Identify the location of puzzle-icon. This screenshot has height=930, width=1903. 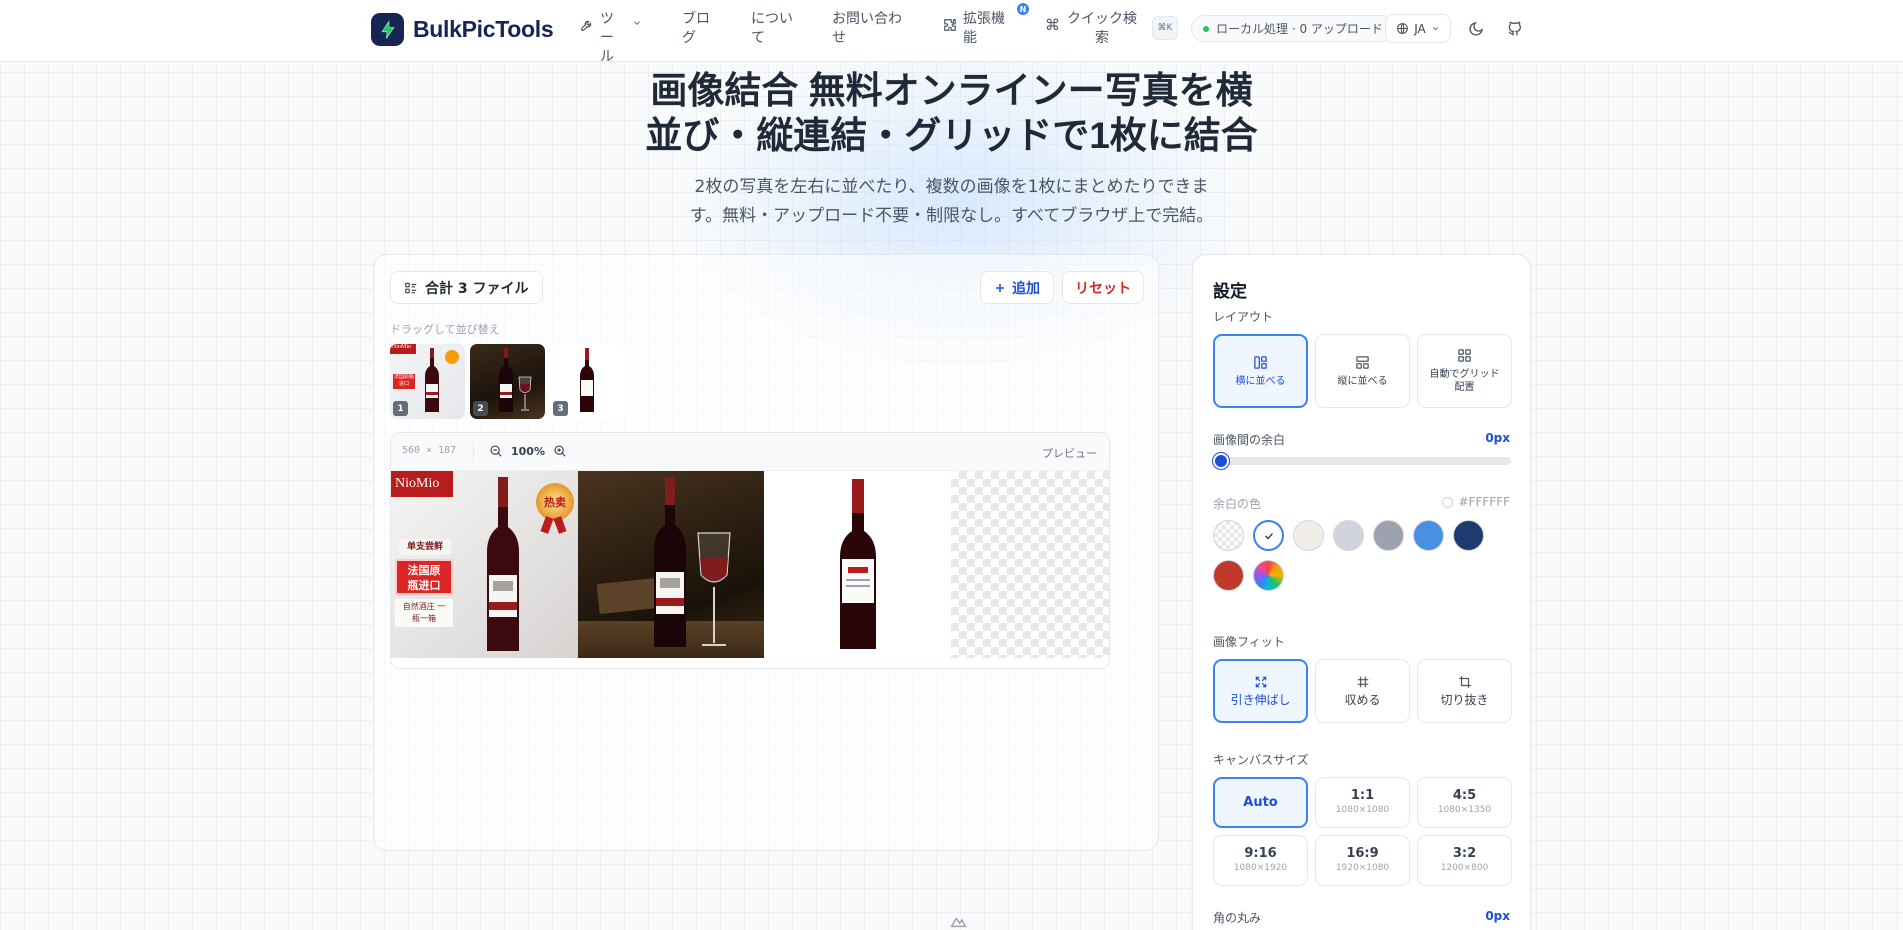
(950, 25).